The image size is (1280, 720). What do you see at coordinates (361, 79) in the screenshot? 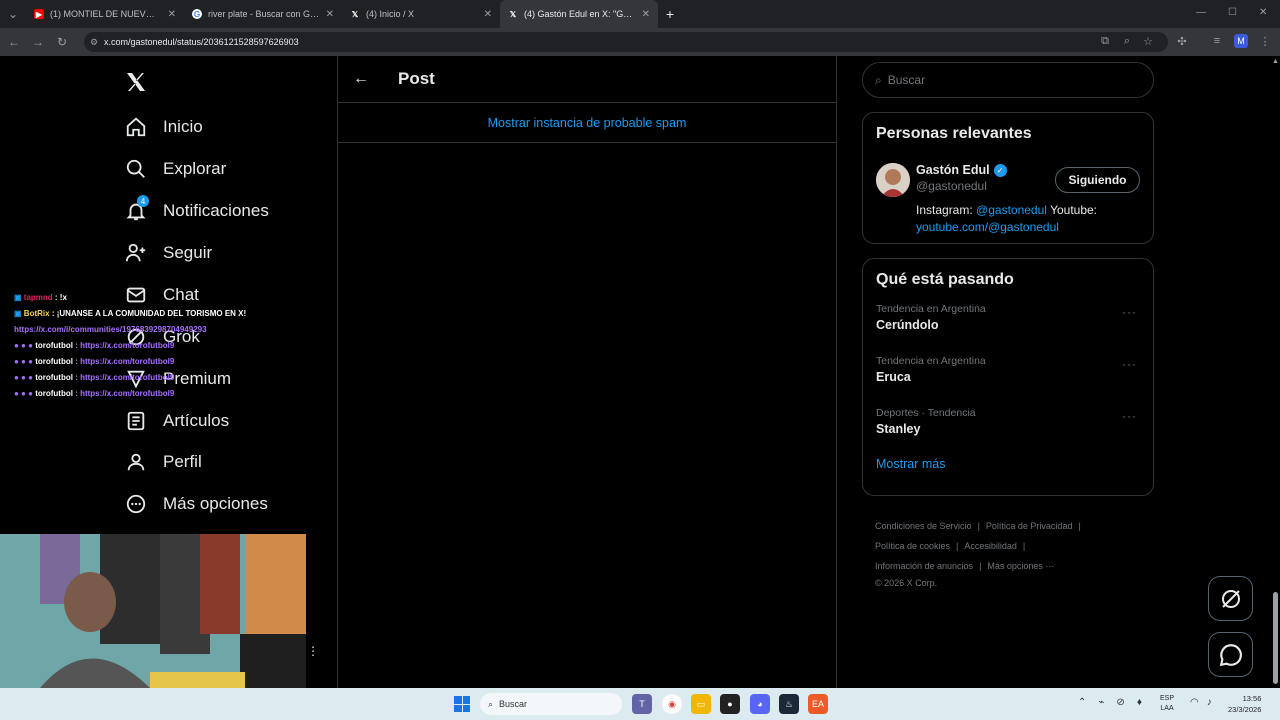
I see `back-arrow-icon: ←` at bounding box center [361, 79].